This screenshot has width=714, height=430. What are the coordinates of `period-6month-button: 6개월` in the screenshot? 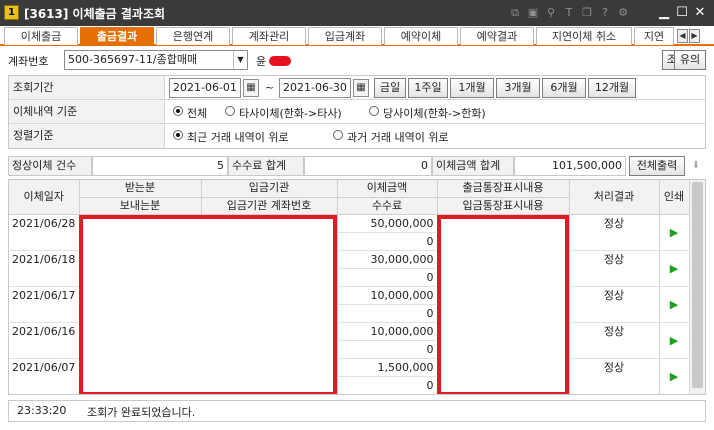 It's located at (564, 88).